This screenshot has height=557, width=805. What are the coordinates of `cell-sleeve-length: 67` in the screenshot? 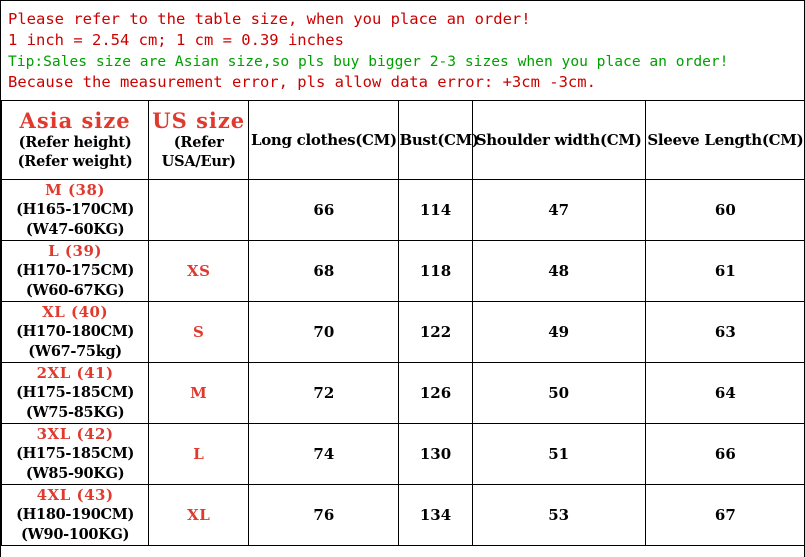 It's located at (724, 515).